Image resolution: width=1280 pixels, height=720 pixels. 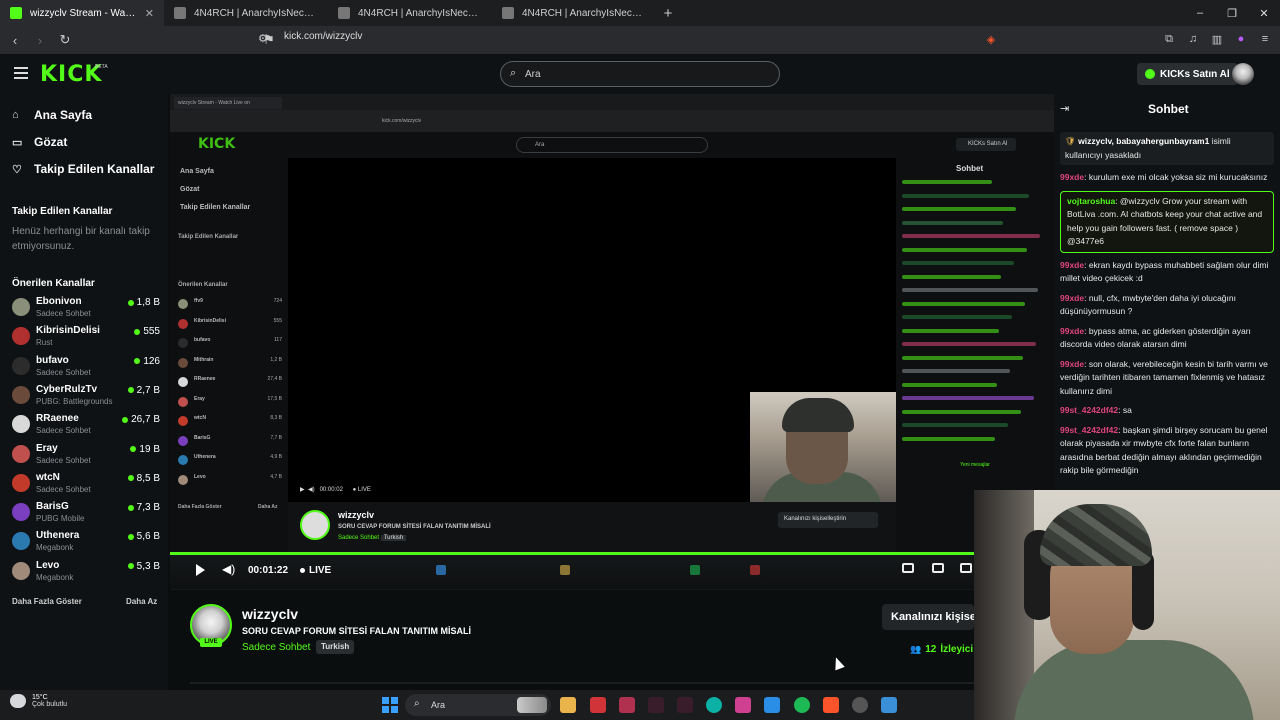 I want to click on inner-category: Sadece Sohbet Turkish, so click(x=372, y=538).